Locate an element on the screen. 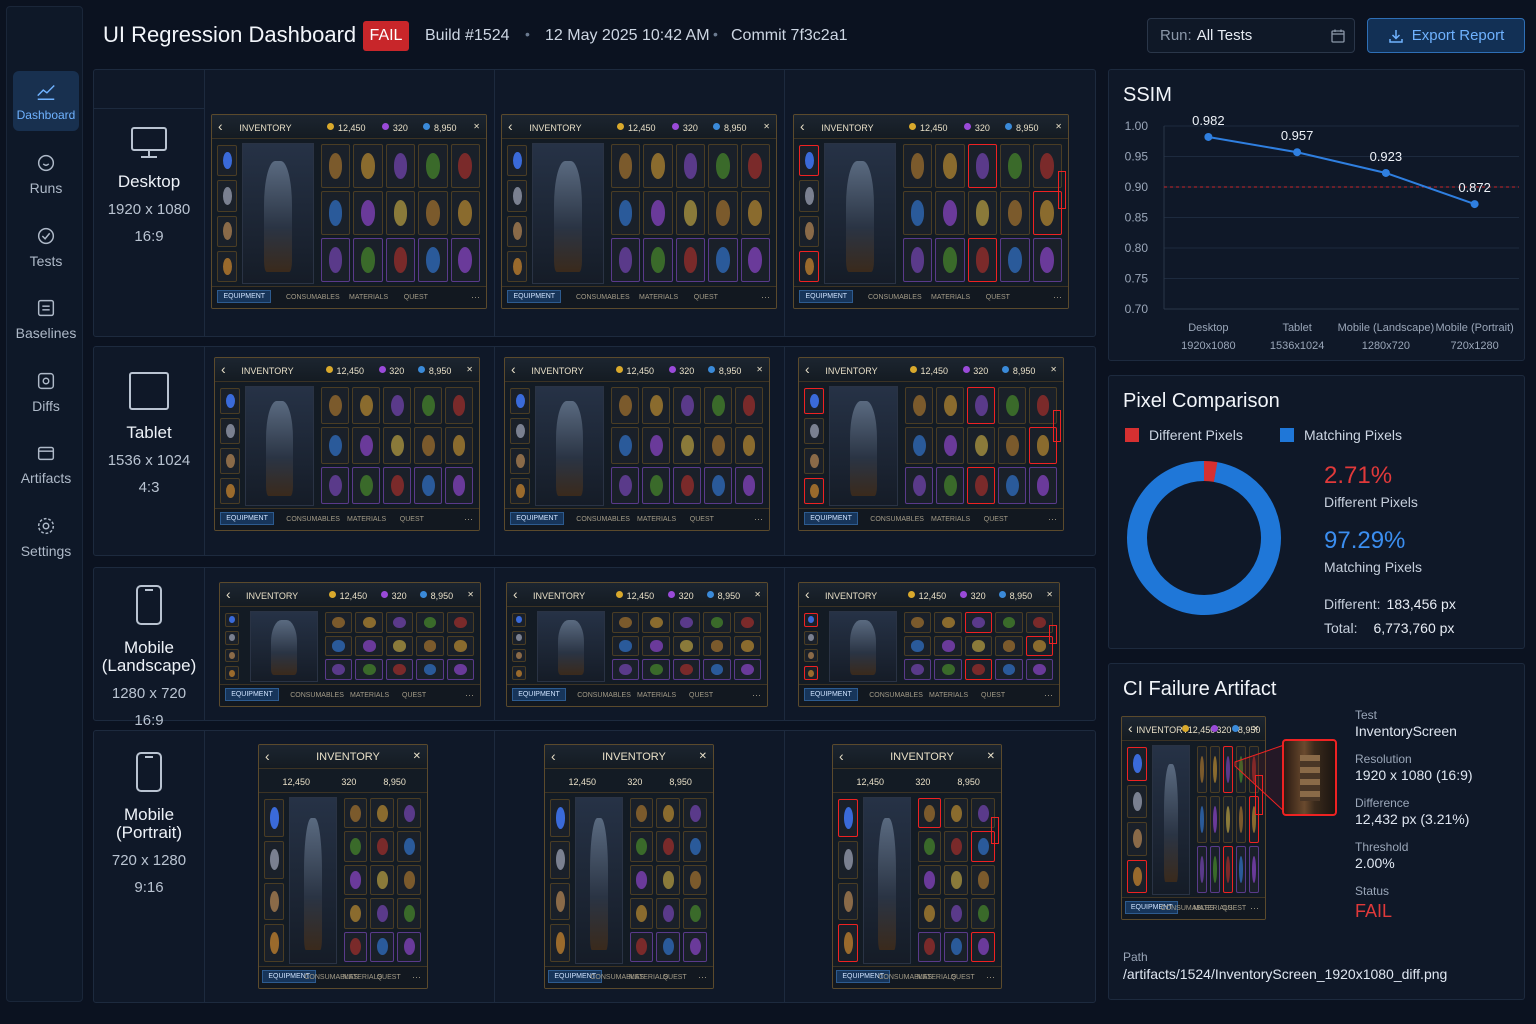  sidebar-item-tests: Tests is located at coordinates (46, 247).